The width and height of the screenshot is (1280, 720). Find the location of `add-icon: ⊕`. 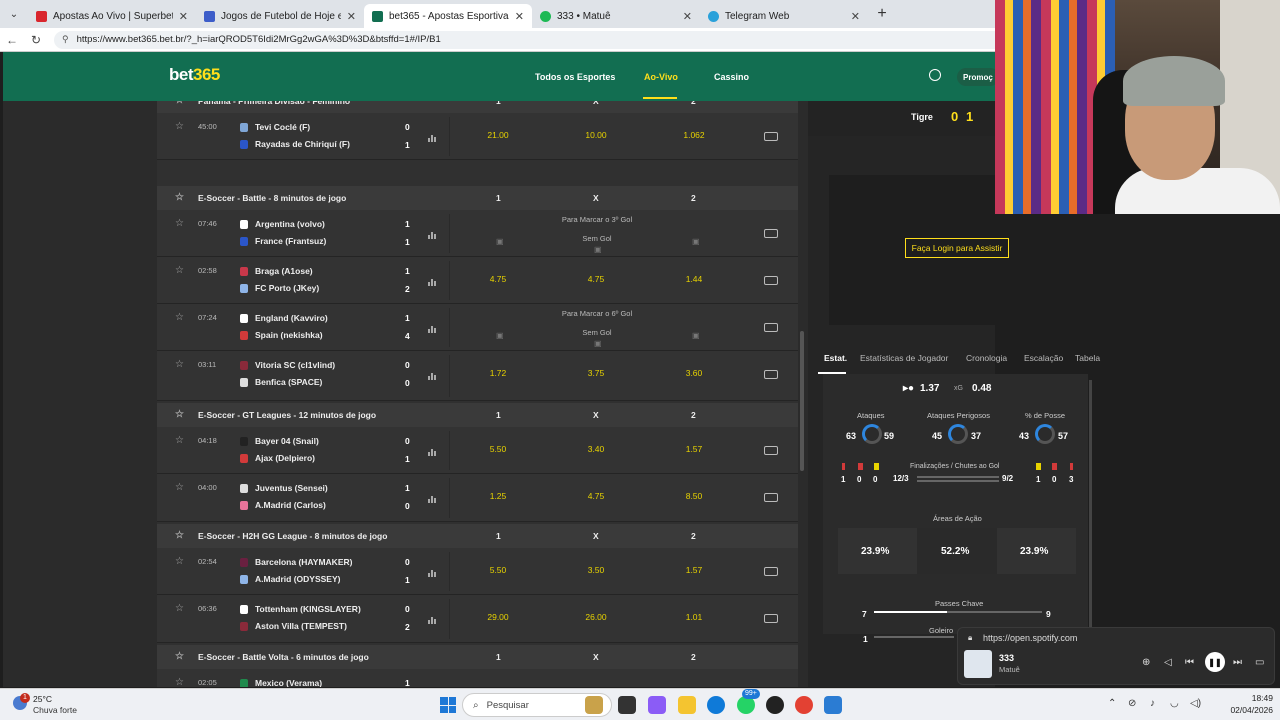

add-icon: ⊕ is located at coordinates (1146, 662).